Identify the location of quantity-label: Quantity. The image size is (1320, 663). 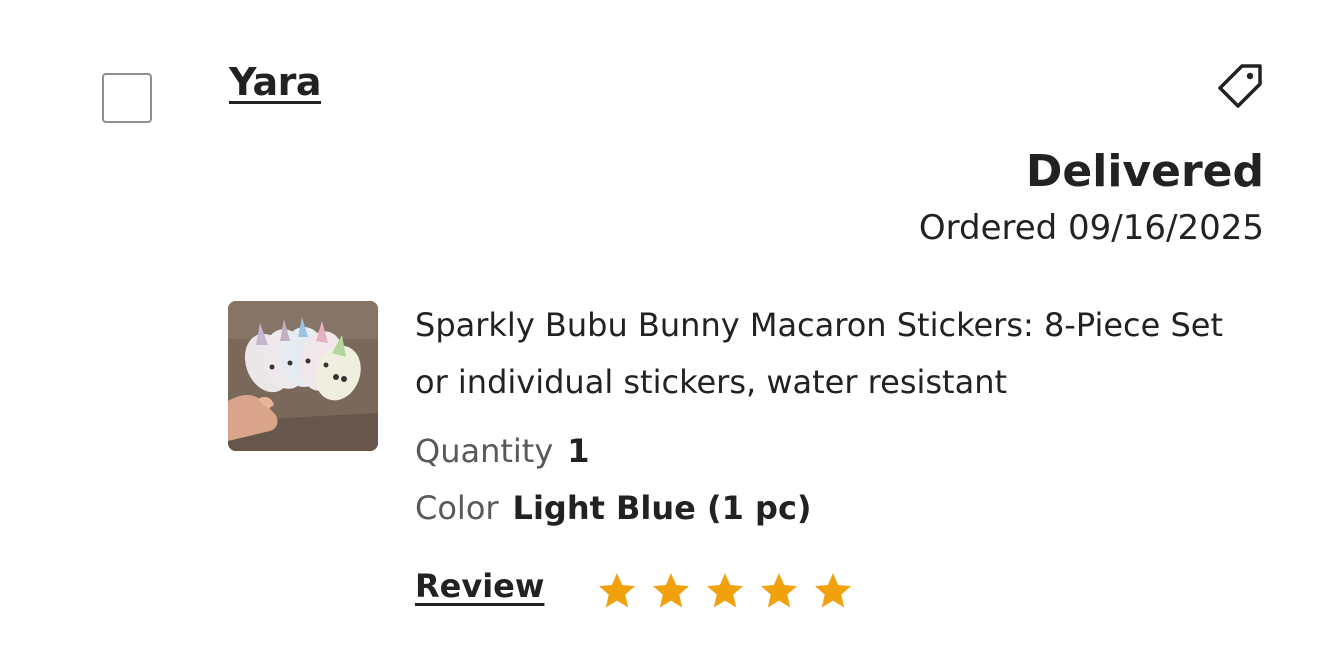
(484, 451).